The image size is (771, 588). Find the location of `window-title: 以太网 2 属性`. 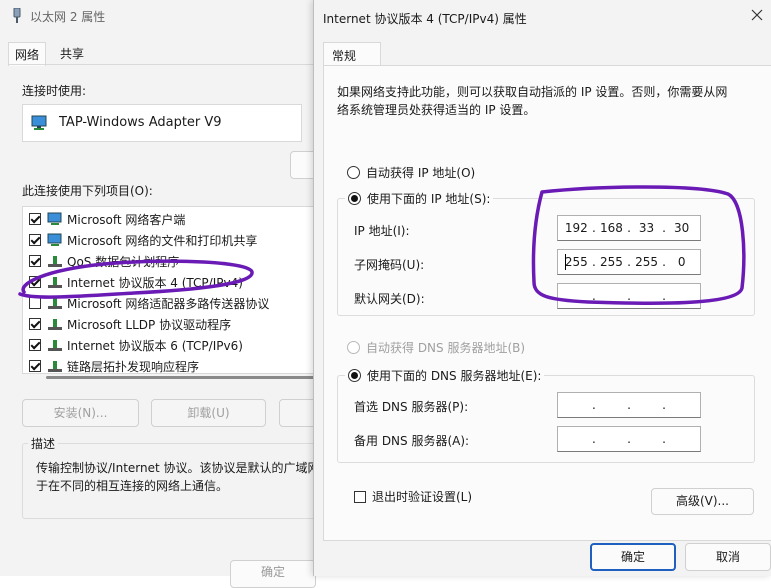

window-title: 以太网 2 属性 is located at coordinates (68, 17).